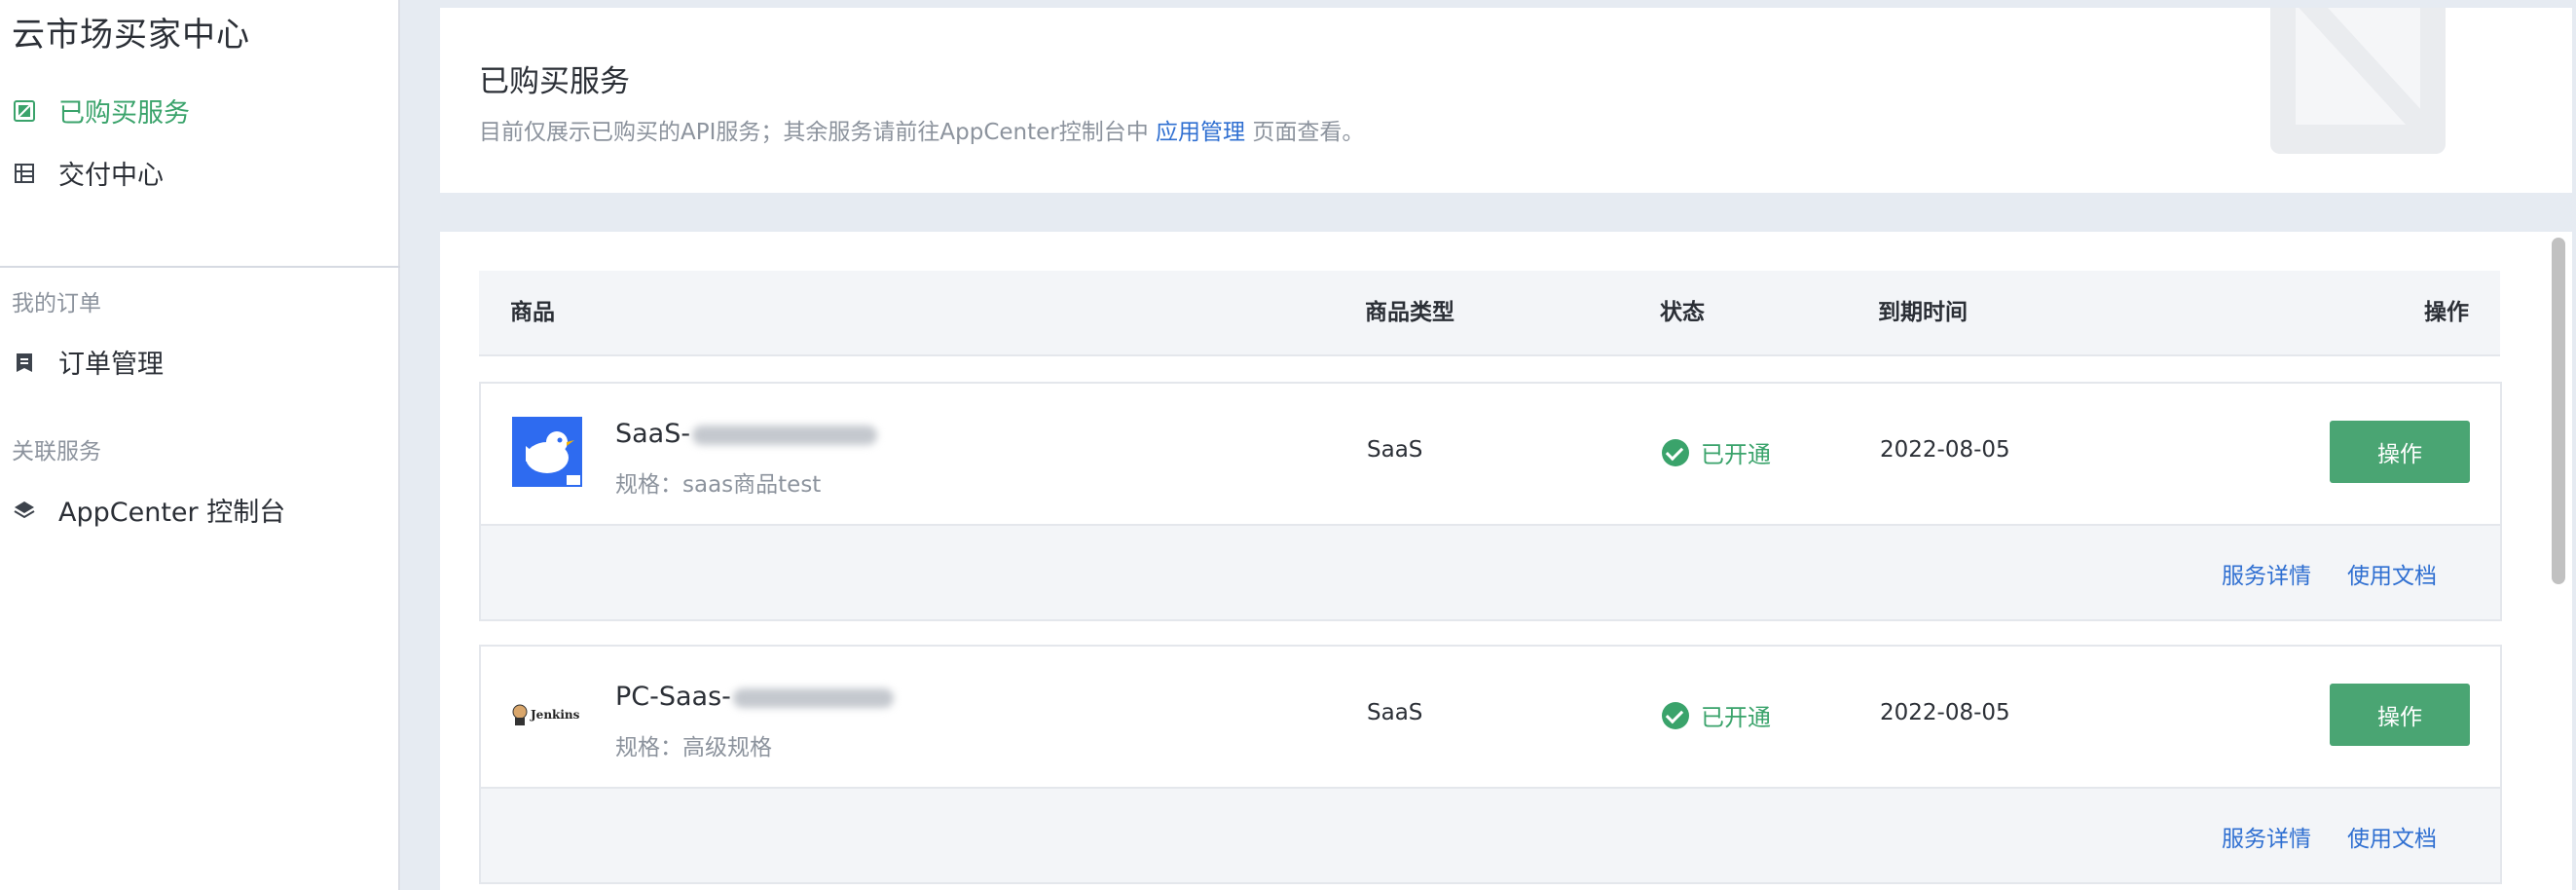 This screenshot has width=2576, height=890. What do you see at coordinates (1682, 312) in the screenshot?
I see `column-header-status: 状态` at bounding box center [1682, 312].